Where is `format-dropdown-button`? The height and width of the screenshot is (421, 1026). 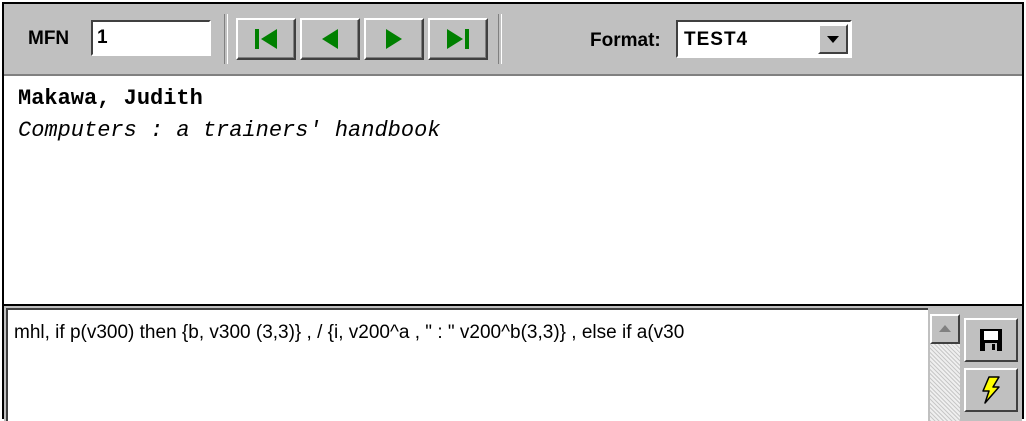 format-dropdown-button is located at coordinates (833, 39).